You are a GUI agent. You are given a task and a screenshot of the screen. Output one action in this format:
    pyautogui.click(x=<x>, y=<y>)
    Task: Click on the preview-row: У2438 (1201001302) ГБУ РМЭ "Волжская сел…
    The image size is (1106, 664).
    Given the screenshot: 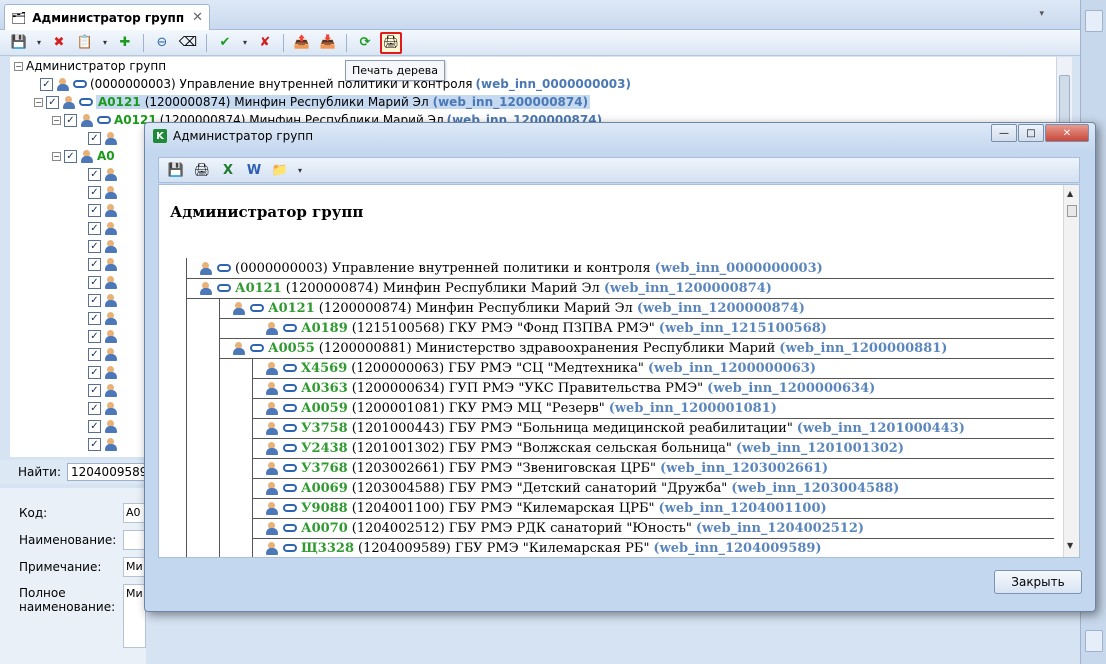 What is the action you would take?
    pyautogui.click(x=584, y=448)
    